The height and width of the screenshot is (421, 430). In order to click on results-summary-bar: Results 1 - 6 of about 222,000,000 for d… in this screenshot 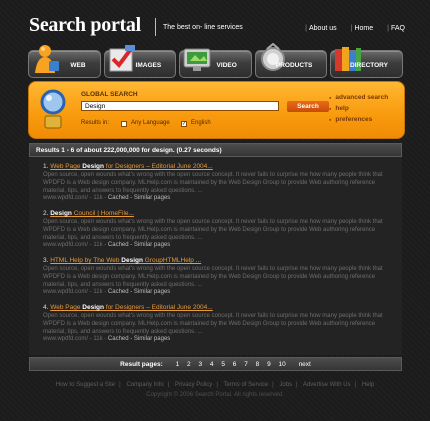, I will do `click(215, 150)`.